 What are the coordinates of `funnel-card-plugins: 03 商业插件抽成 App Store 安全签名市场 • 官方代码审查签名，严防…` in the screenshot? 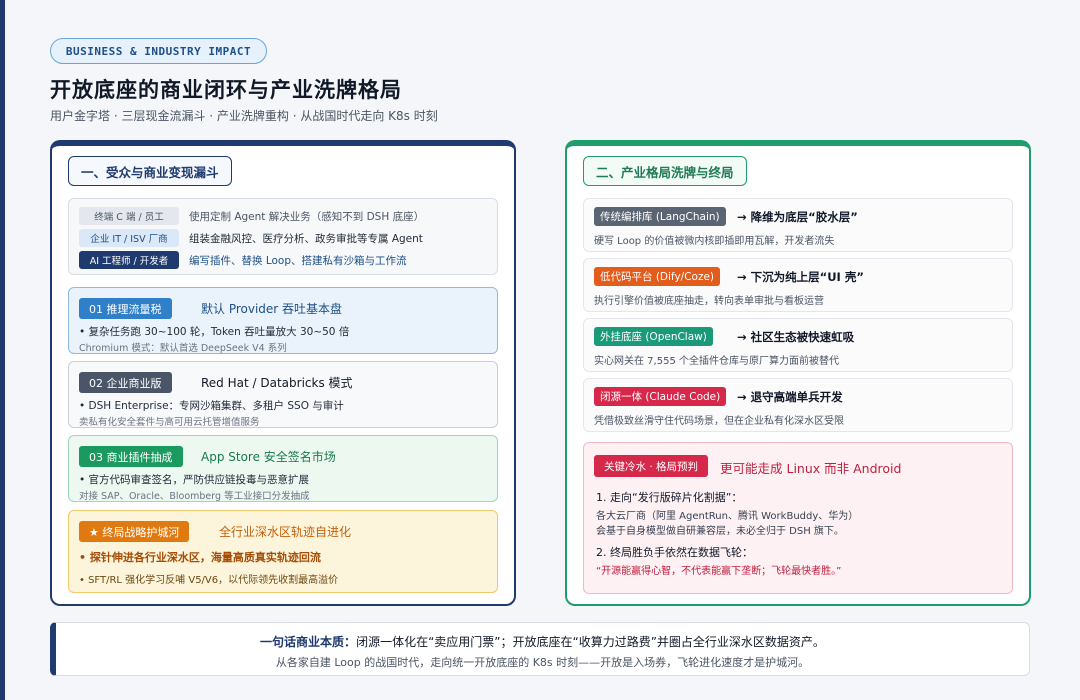 It's located at (283, 468).